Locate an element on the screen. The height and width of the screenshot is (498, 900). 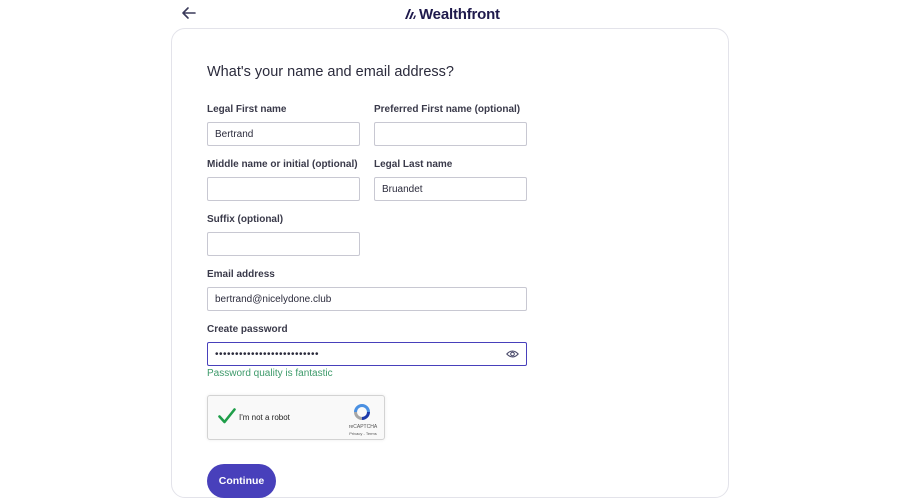
legal-last-name-input is located at coordinates (450, 189).